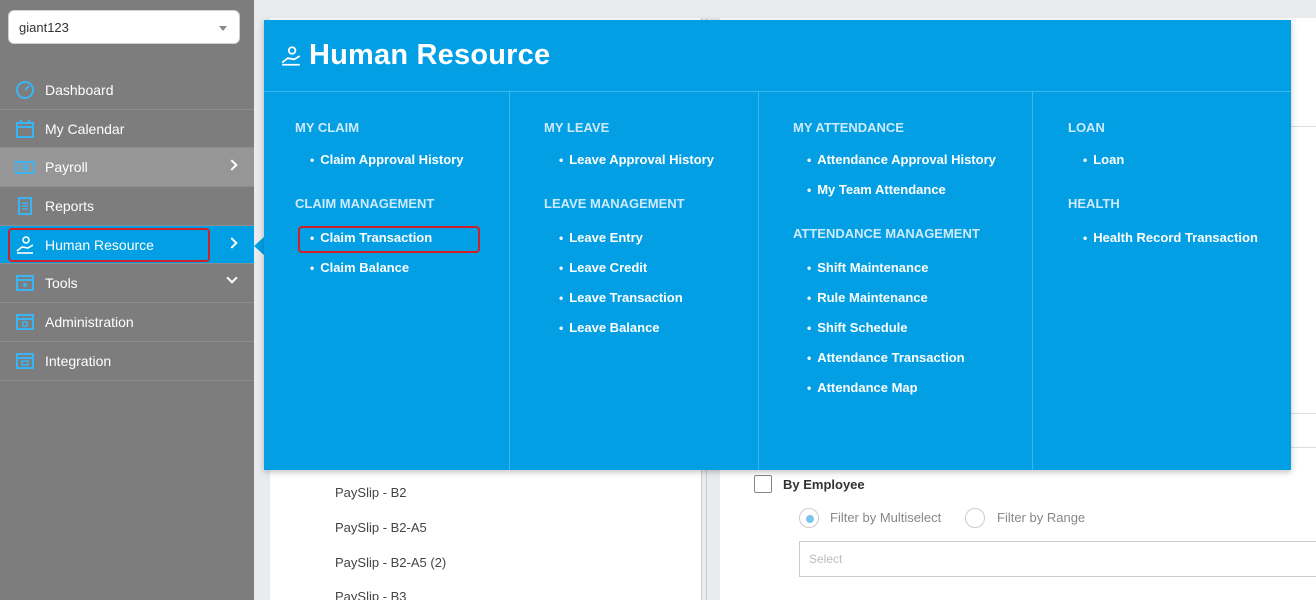 The width and height of the screenshot is (1316, 600). I want to click on sidebar-item-reports: Reports, so click(127, 206).